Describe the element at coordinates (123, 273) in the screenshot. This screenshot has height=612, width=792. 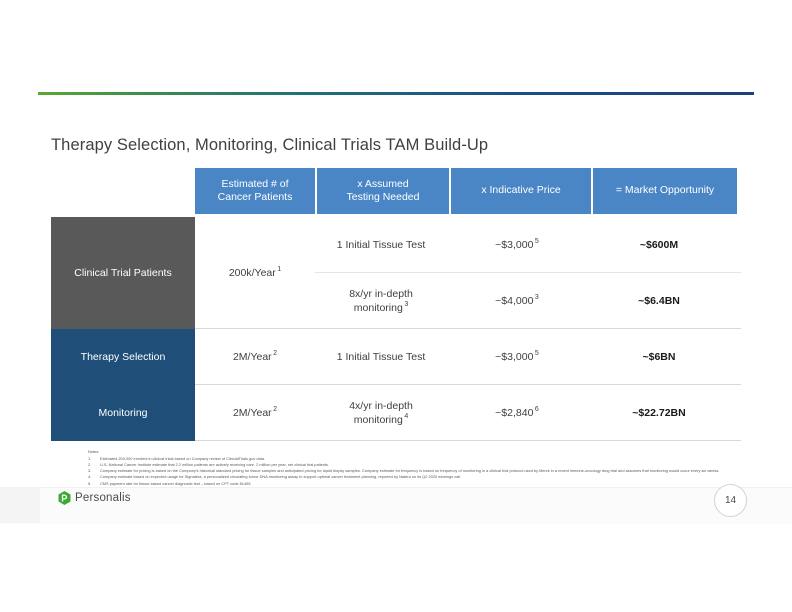
I see `row-label-clinical-trial-patients: Clinical Trial Patients` at that location.